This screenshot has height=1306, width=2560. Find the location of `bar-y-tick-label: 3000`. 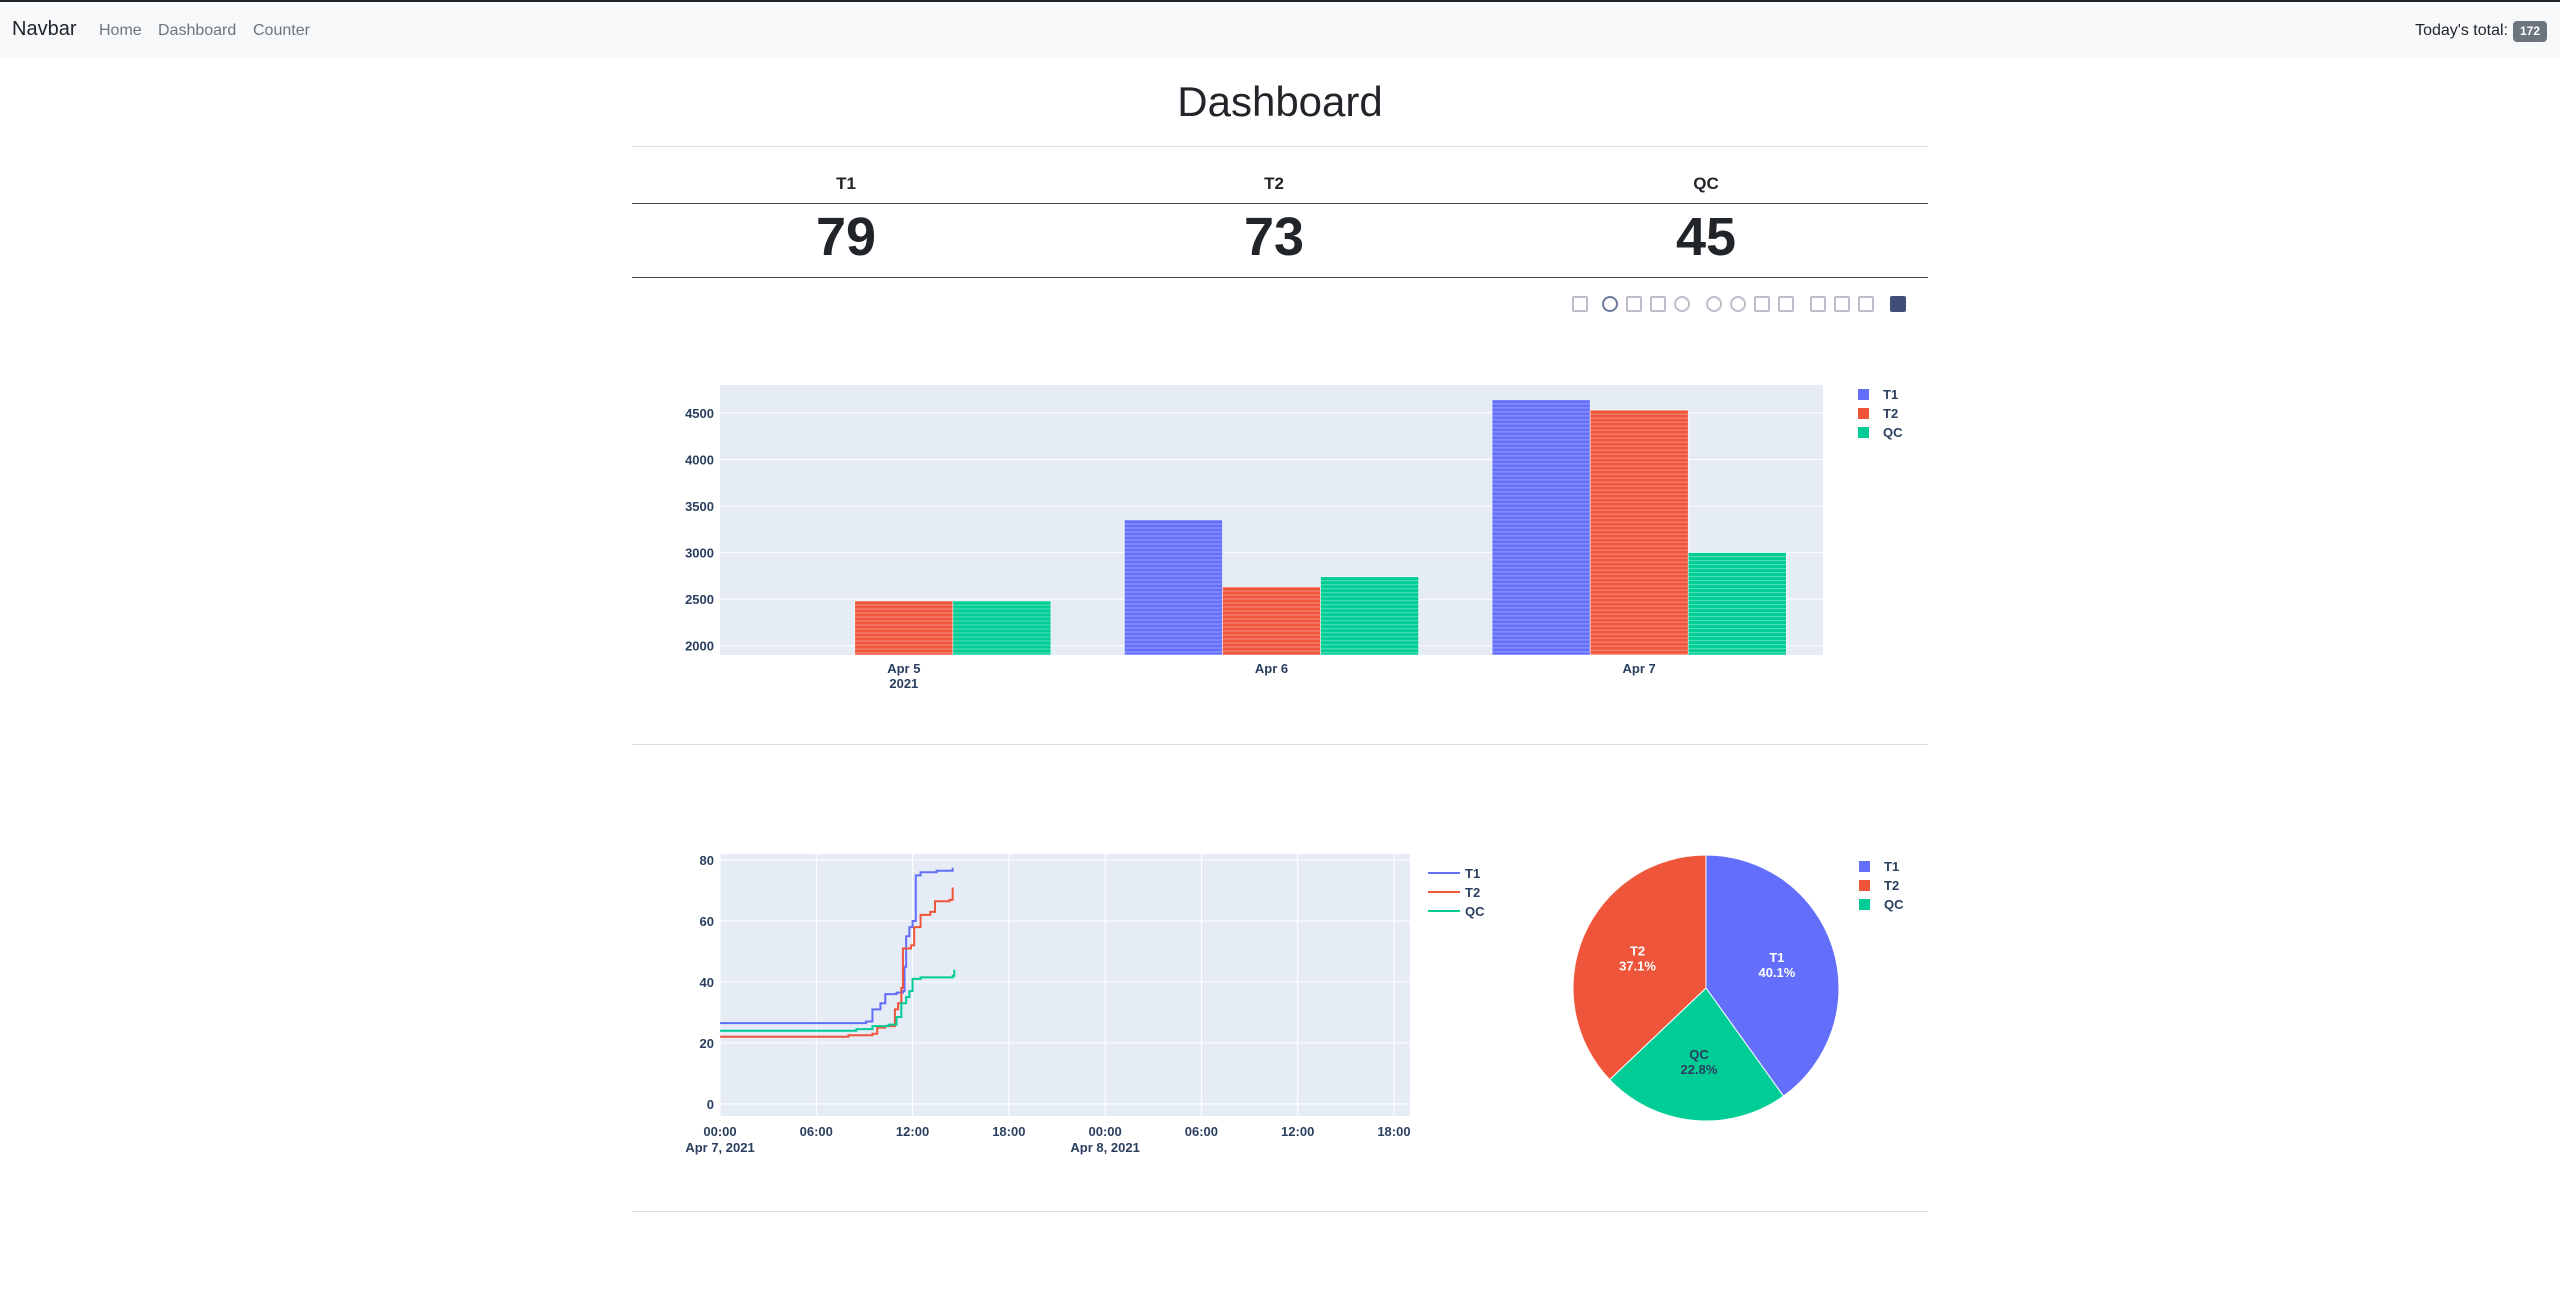

bar-y-tick-label: 3000 is located at coordinates (699, 553).